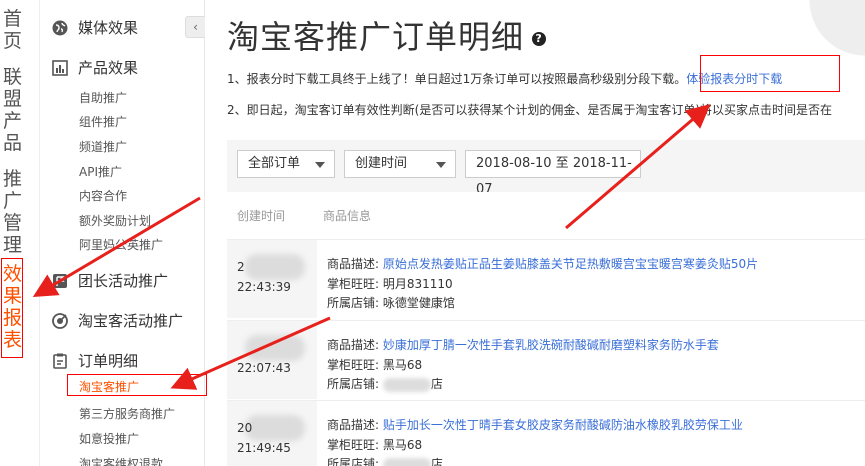 The width and height of the screenshot is (865, 466). What do you see at coordinates (570, 264) in the screenshot?
I see `product-link: 原始点发热姜贴正品生姜贴膝盖关节足热敷暖宫宝宝暖宫寒姜灸贴50片` at bounding box center [570, 264].